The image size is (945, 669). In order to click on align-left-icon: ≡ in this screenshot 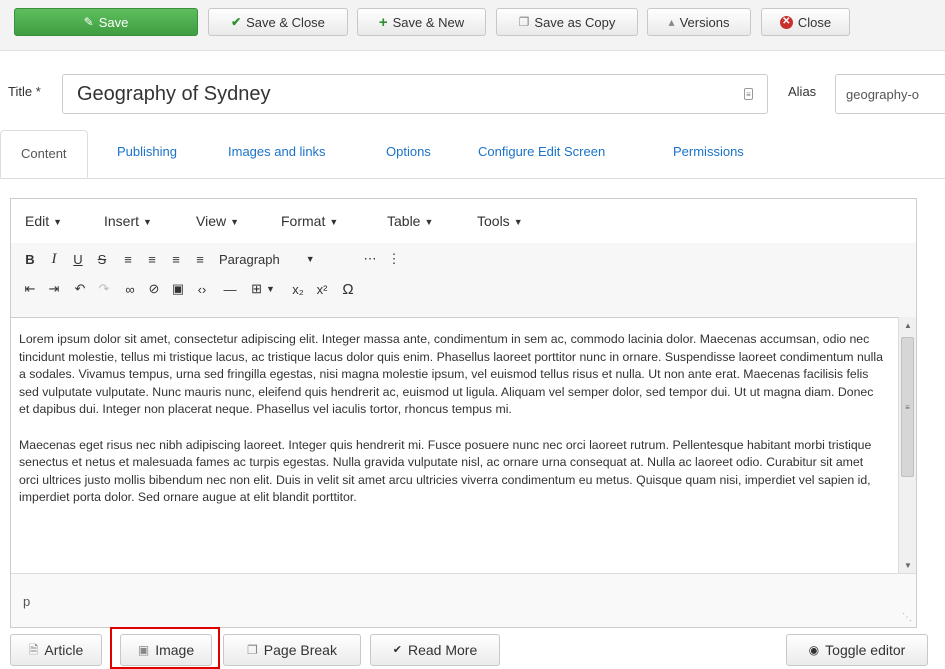, I will do `click(128, 259)`.